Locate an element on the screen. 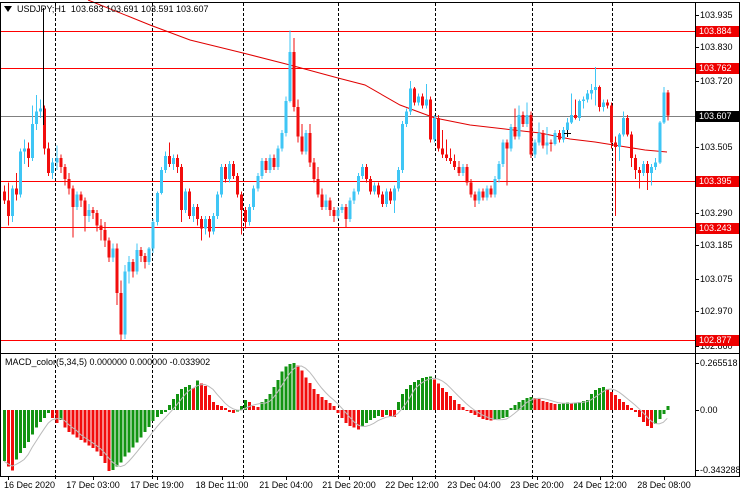 The image size is (740, 500). price-level-badge: 102.877 is located at coordinates (717, 340).